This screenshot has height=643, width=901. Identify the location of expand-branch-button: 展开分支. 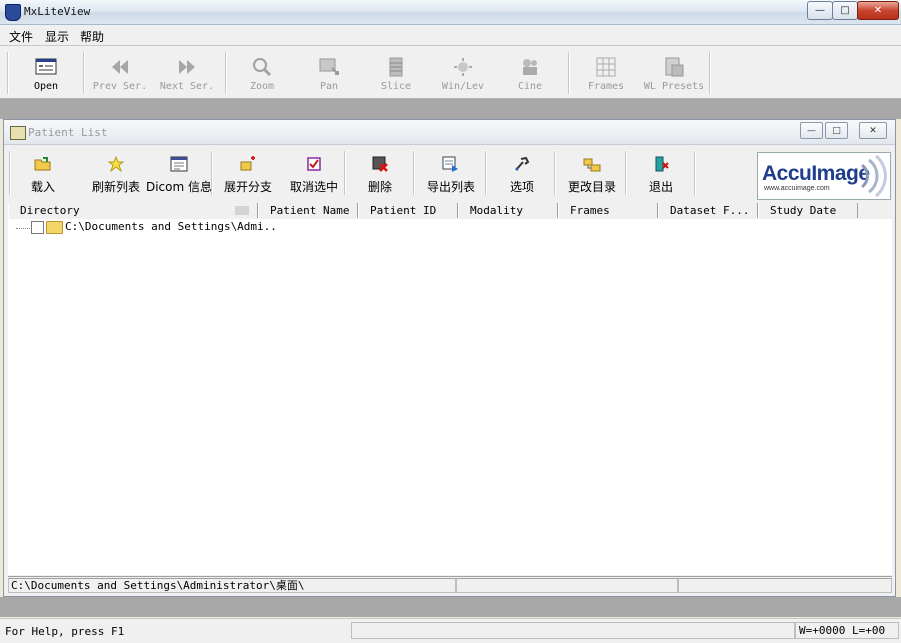
(248, 173).